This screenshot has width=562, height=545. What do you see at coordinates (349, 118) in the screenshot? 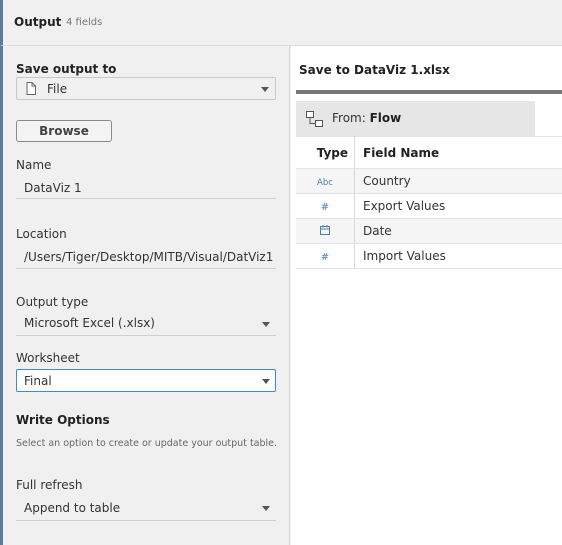
I see `from-prefix: From:` at bounding box center [349, 118].